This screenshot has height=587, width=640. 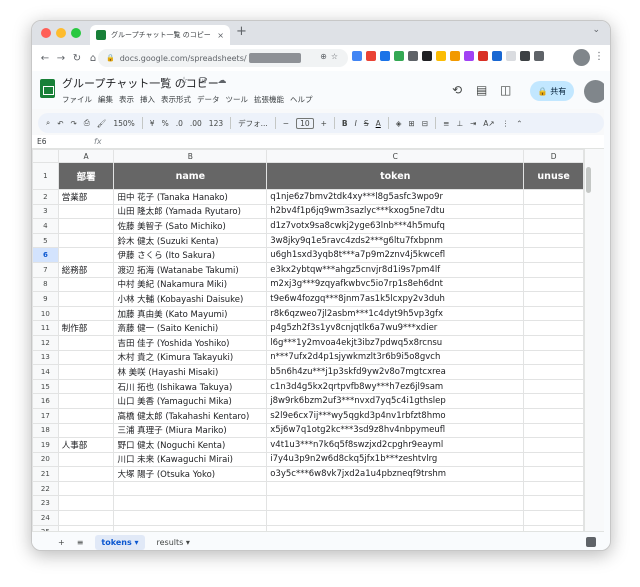 What do you see at coordinates (395, 299) in the screenshot?
I see `cell-token: t9e6w4fozgq***8jnm7as1k5lcxpy2v3duh` at bounding box center [395, 299].